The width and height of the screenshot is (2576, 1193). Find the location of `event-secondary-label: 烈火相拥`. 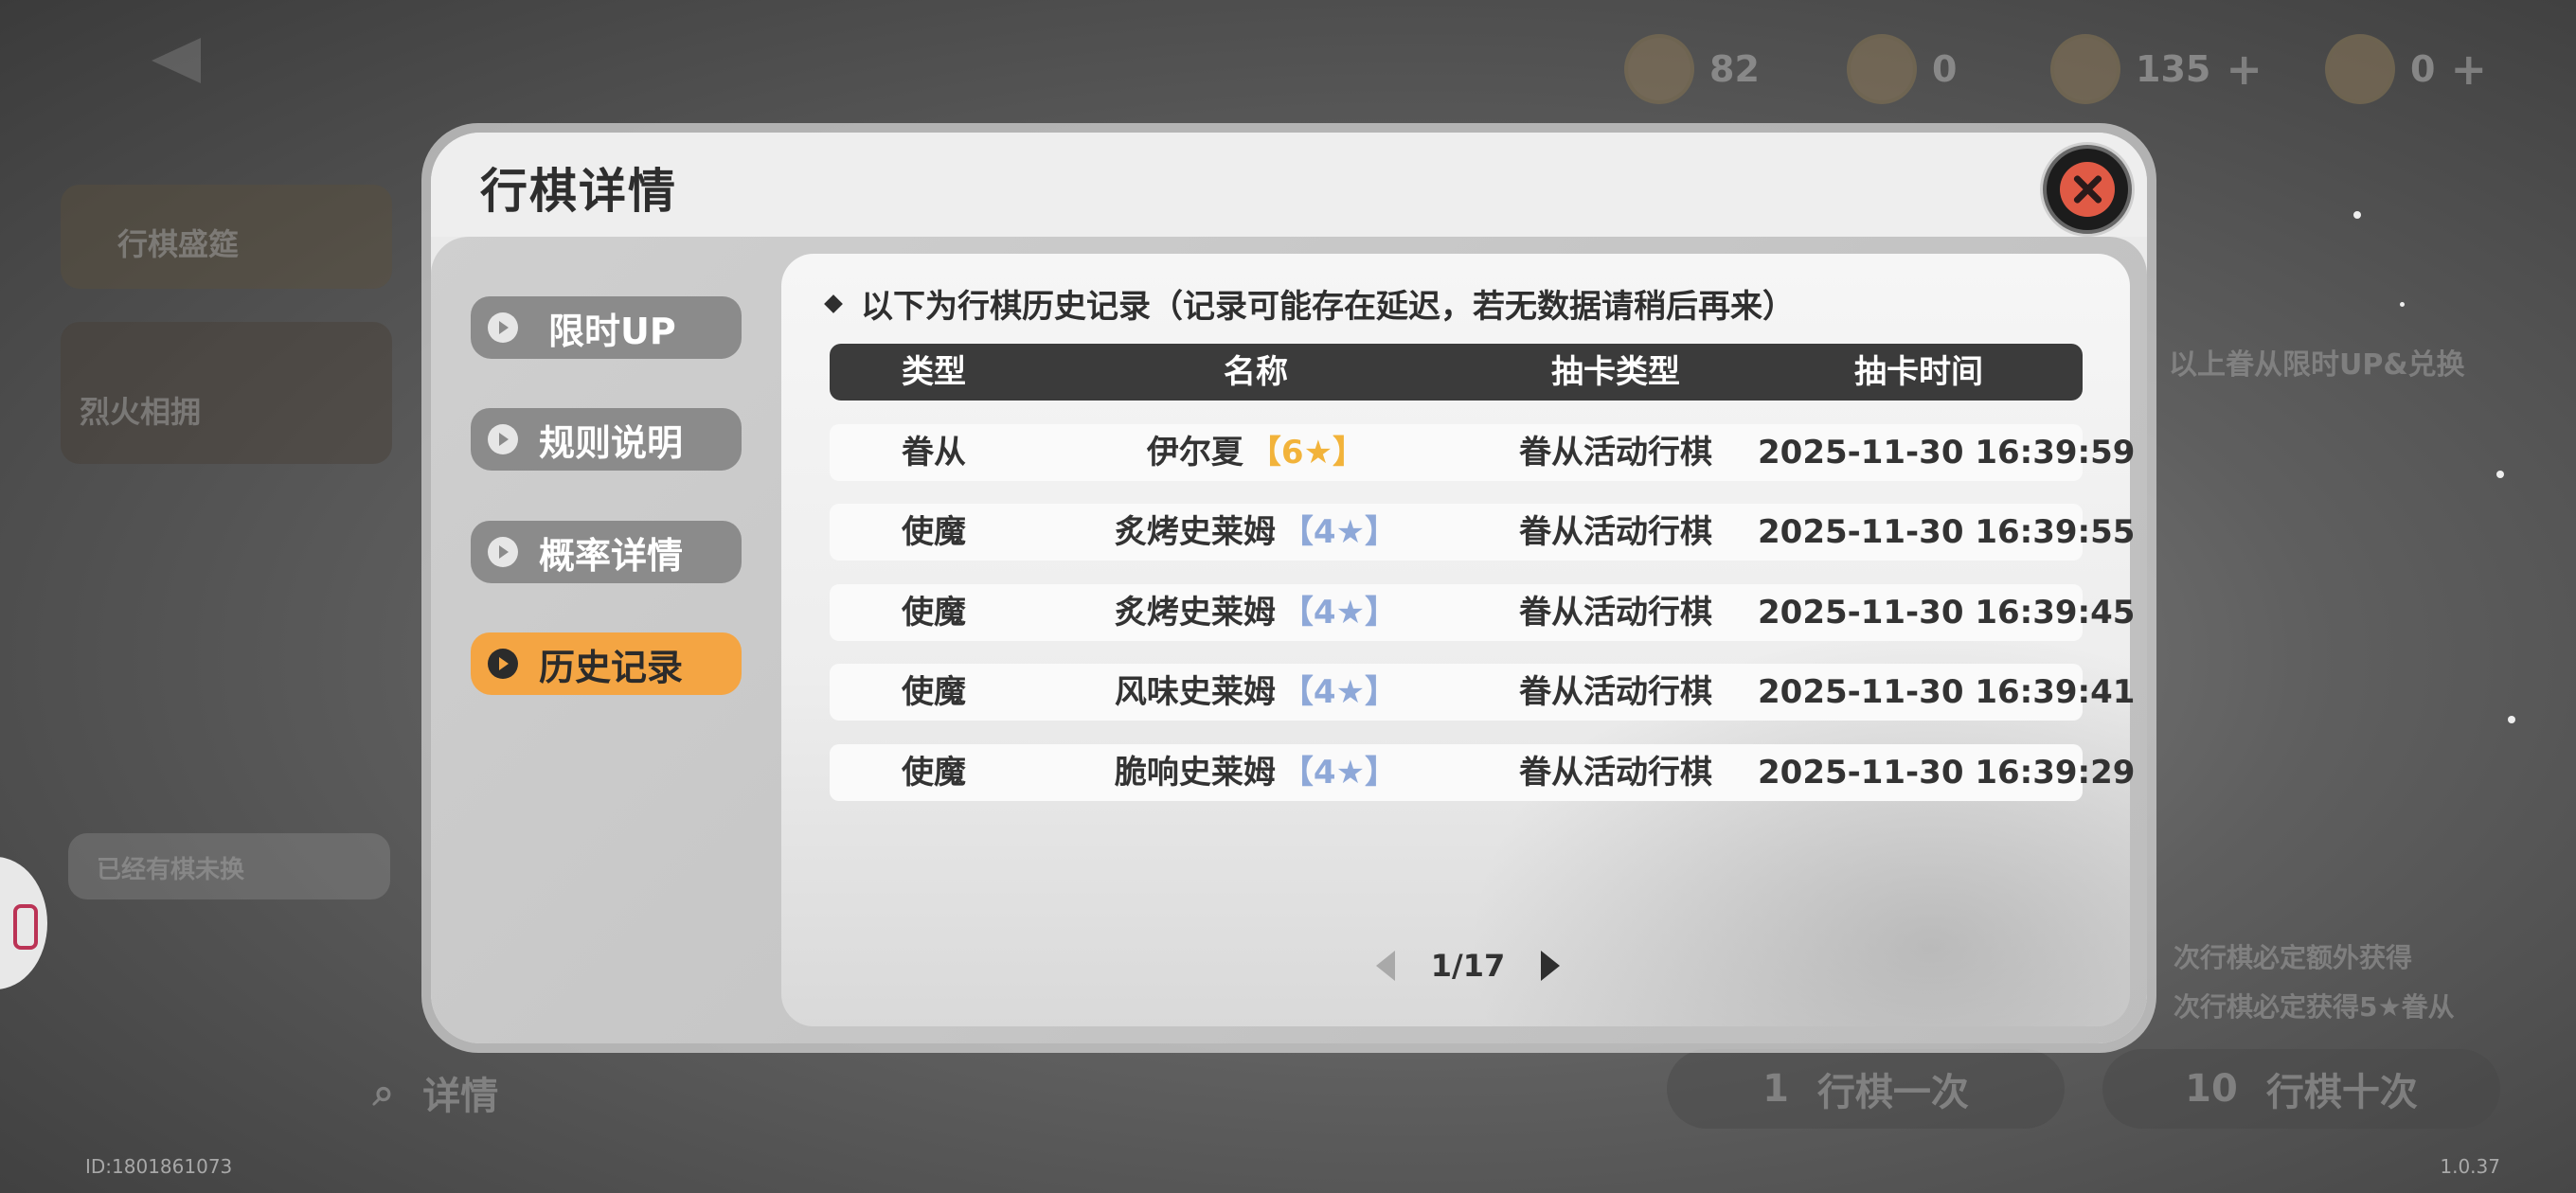

event-secondary-label: 烈火相拥 is located at coordinates (141, 412).